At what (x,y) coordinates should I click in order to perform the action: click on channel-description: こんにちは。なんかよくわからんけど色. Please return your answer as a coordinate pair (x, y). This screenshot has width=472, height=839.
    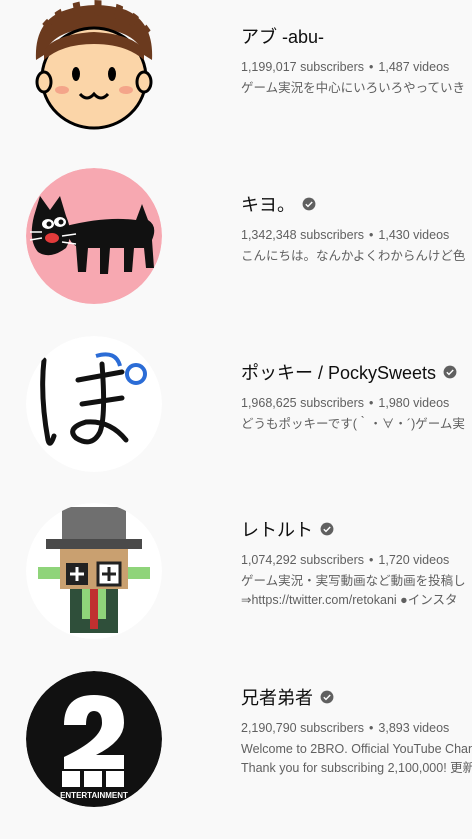
    Looking at the image, I should click on (353, 256).